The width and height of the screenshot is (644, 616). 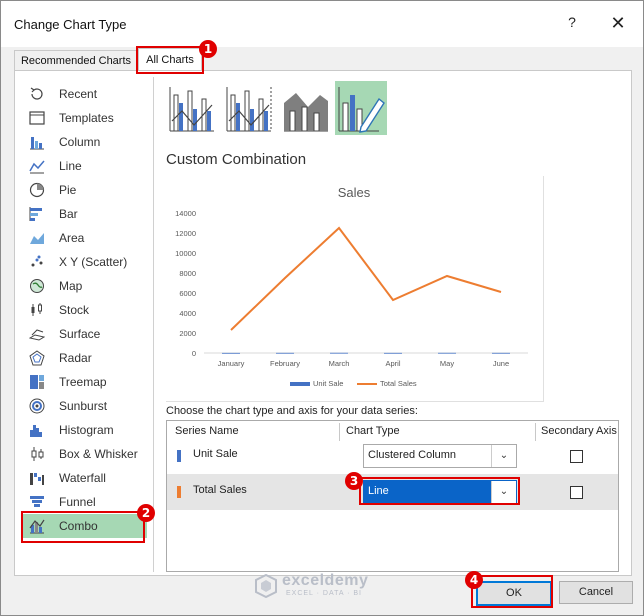 I want to click on sidebar-item-radar: Radar, so click(x=85, y=358).